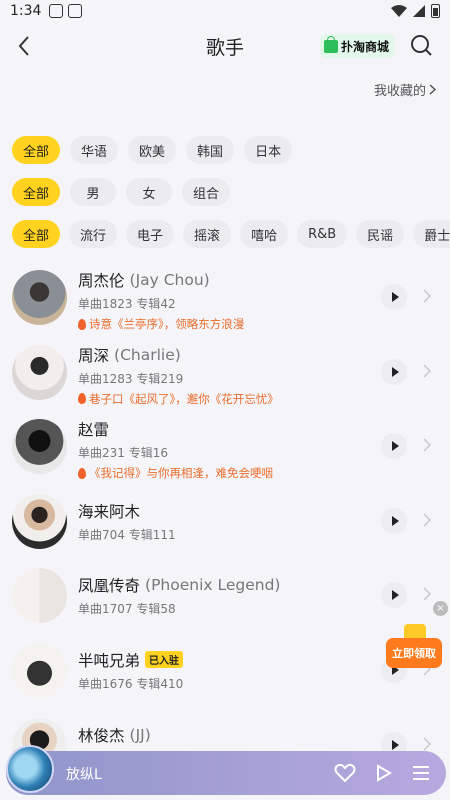 The image size is (450, 800). What do you see at coordinates (264, 234) in the screenshot?
I see `chip-genre-hiphop: 嘻哈` at bounding box center [264, 234].